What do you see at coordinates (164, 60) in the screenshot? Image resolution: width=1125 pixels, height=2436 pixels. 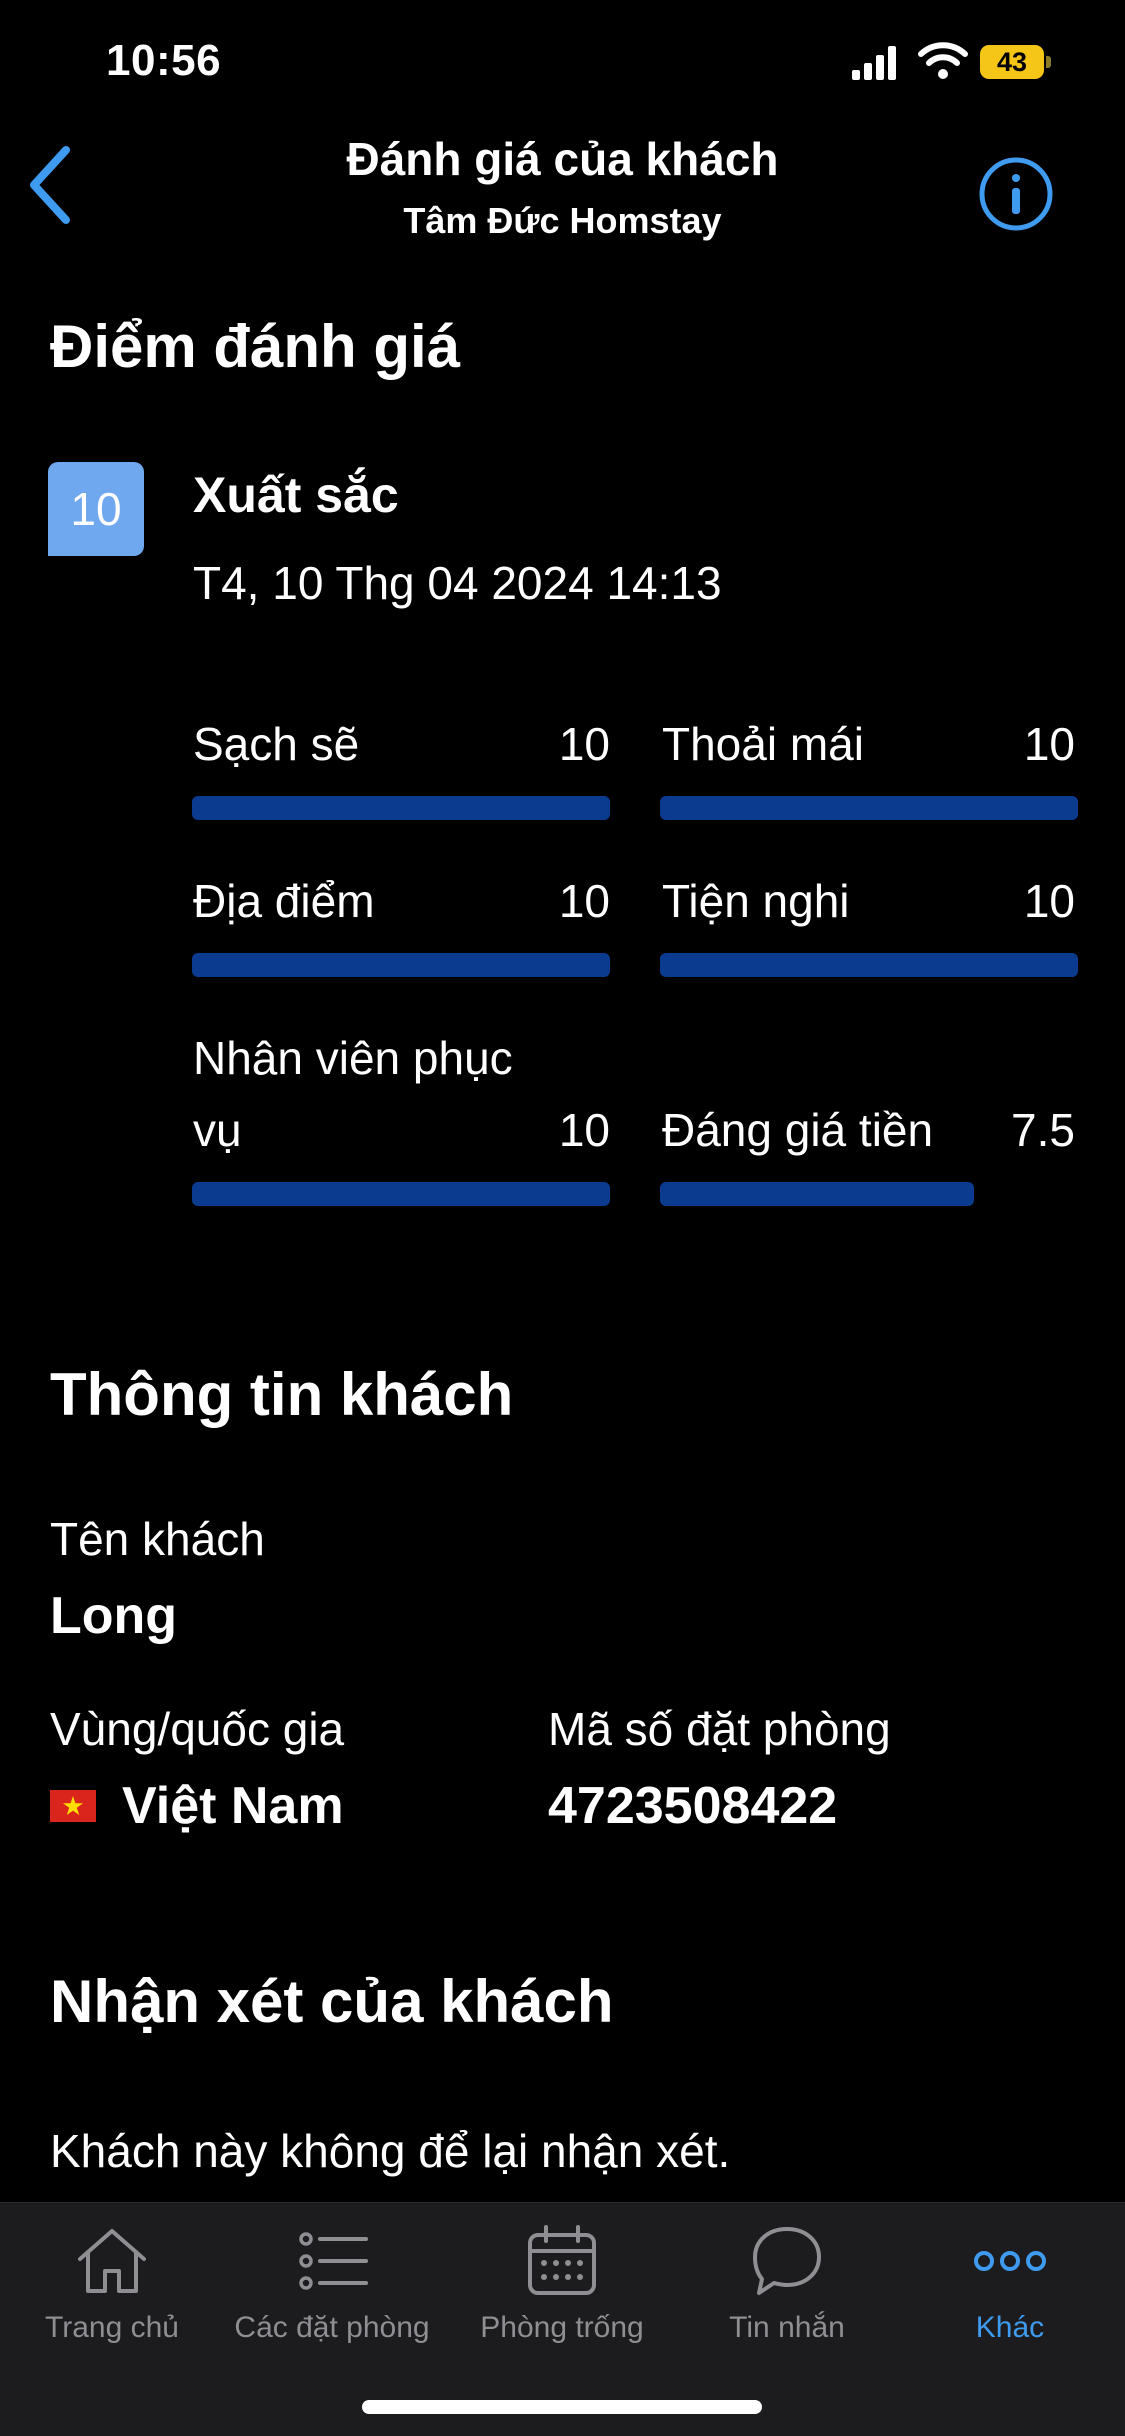 I see `status-time: 10:56` at bounding box center [164, 60].